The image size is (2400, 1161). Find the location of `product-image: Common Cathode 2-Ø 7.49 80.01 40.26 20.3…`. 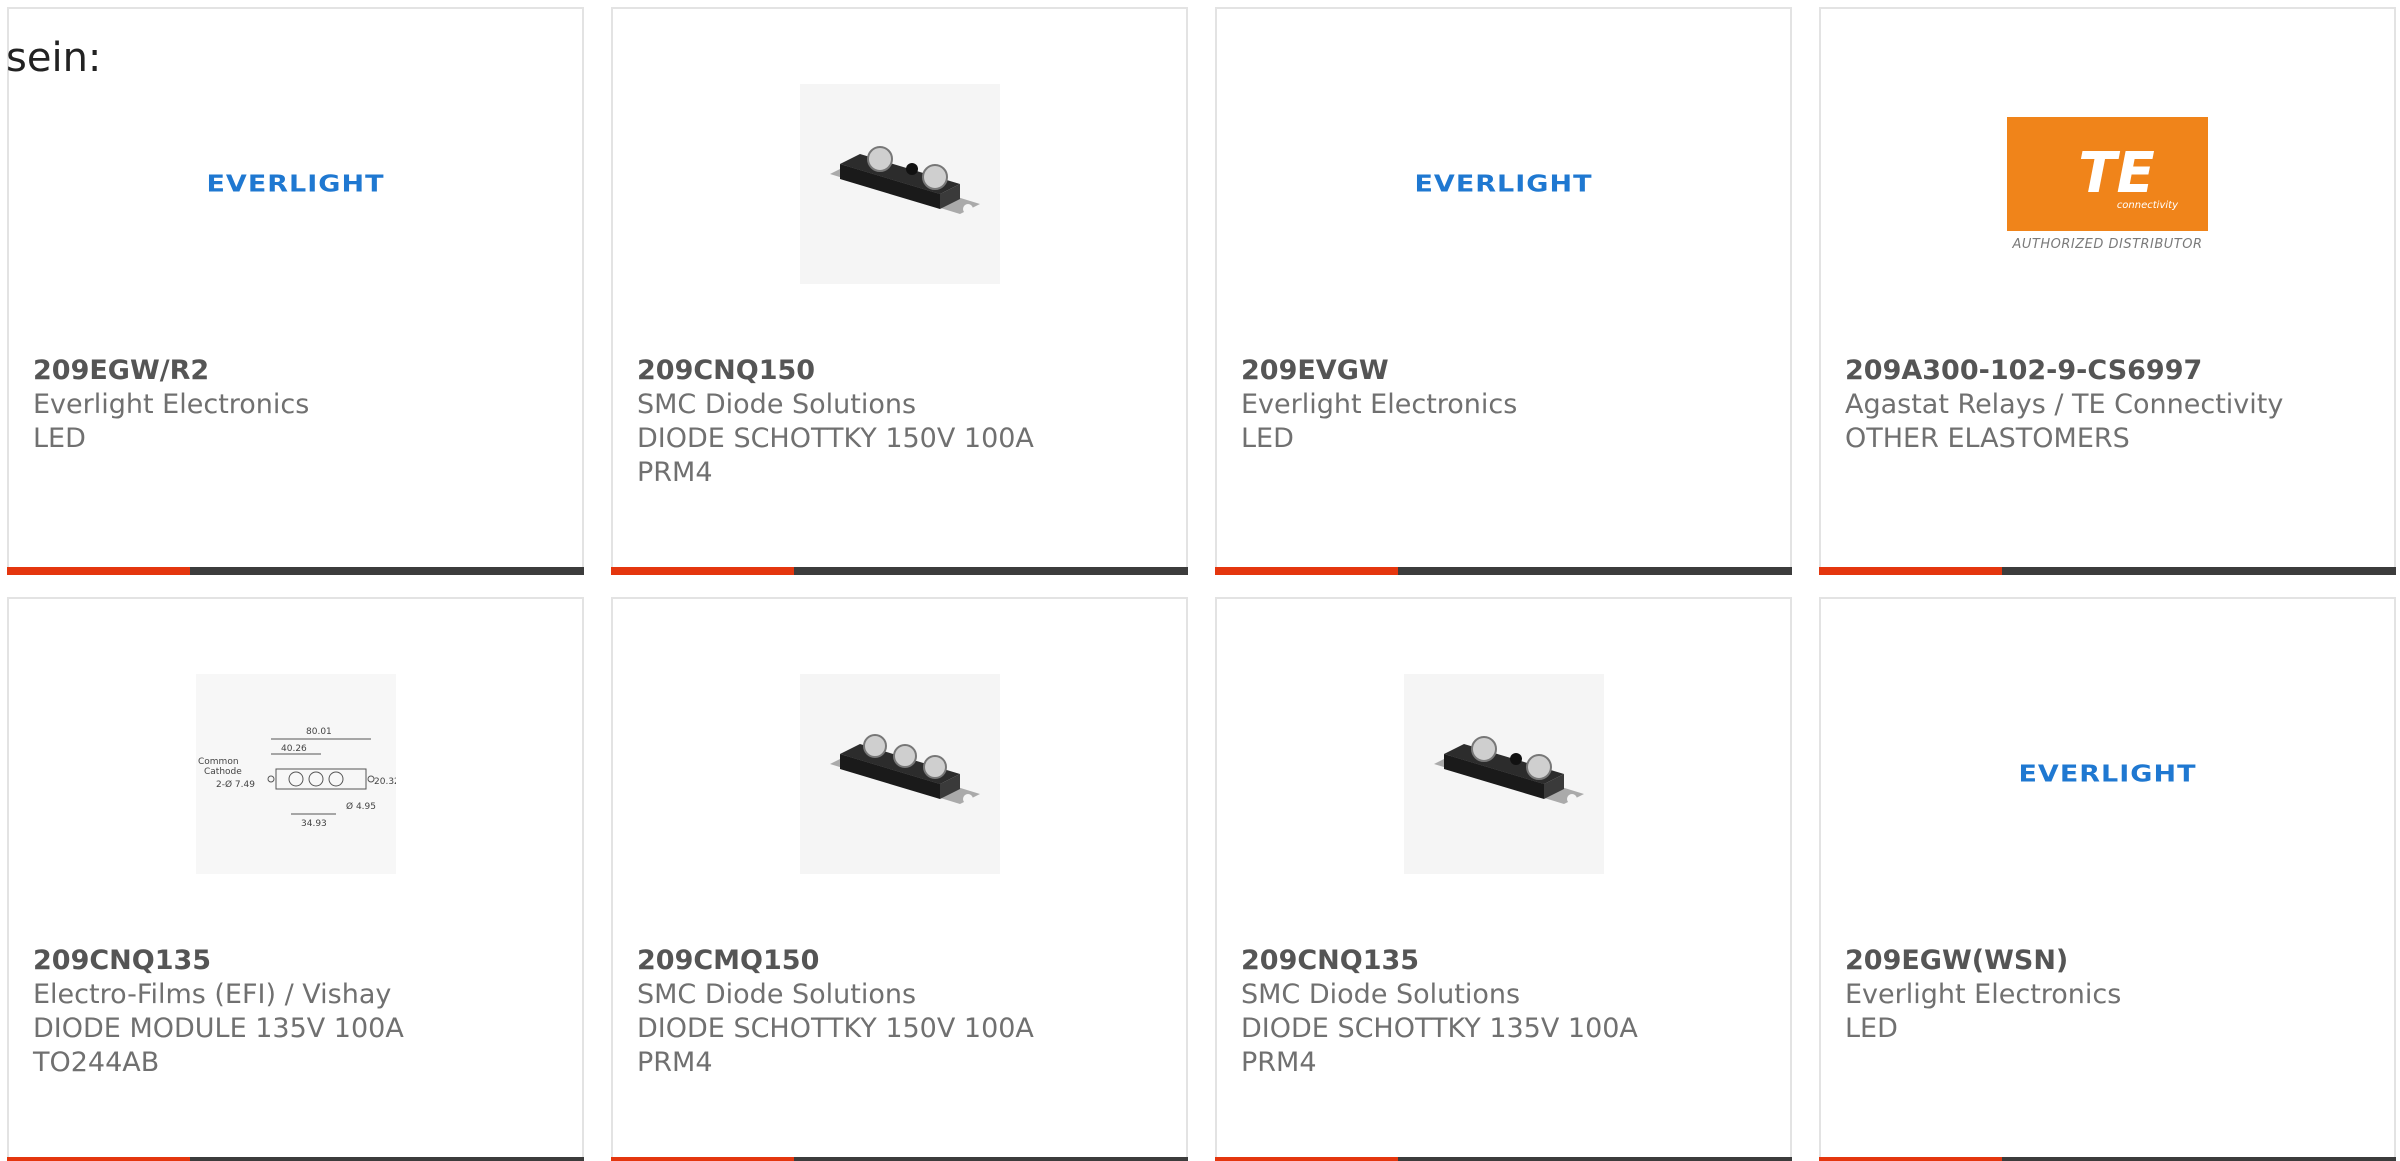

product-image: Common Cathode 2-Ø 7.49 80.01 40.26 20.3… is located at coordinates (295, 774).